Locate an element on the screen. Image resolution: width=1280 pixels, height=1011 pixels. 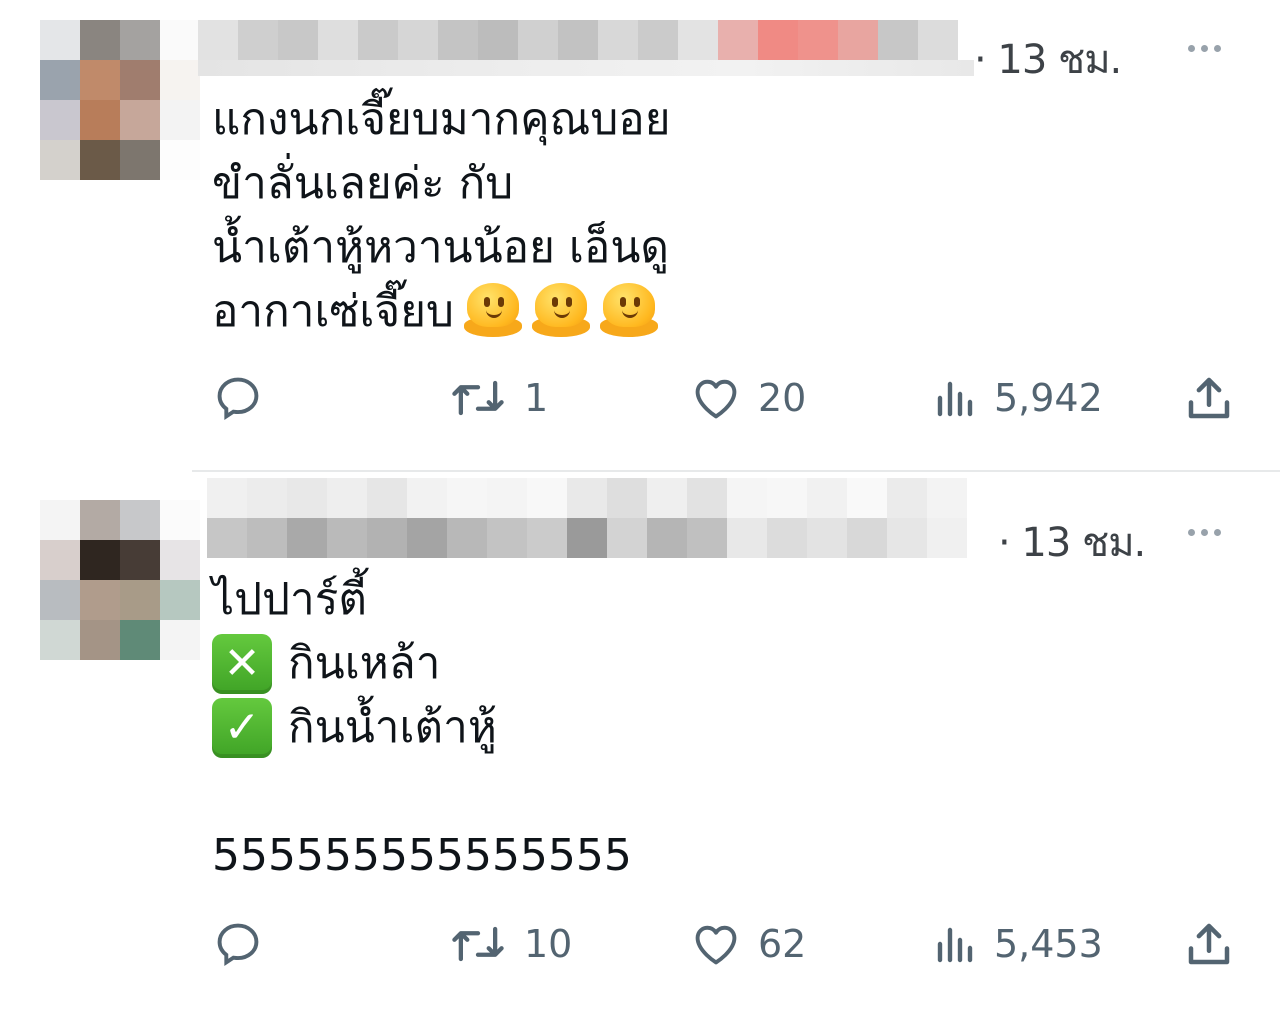
views-button: 5,942 is located at coordinates (1016, 398).